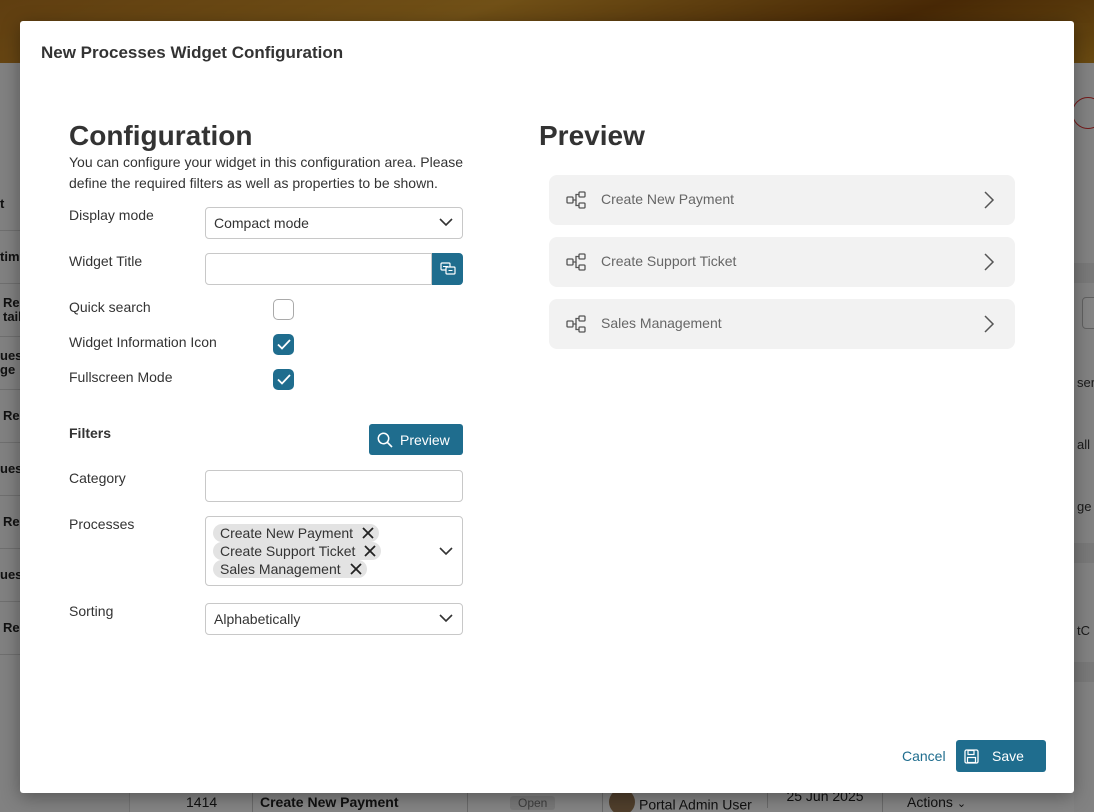  I want to click on sorting-select: Alphabetically, so click(334, 619).